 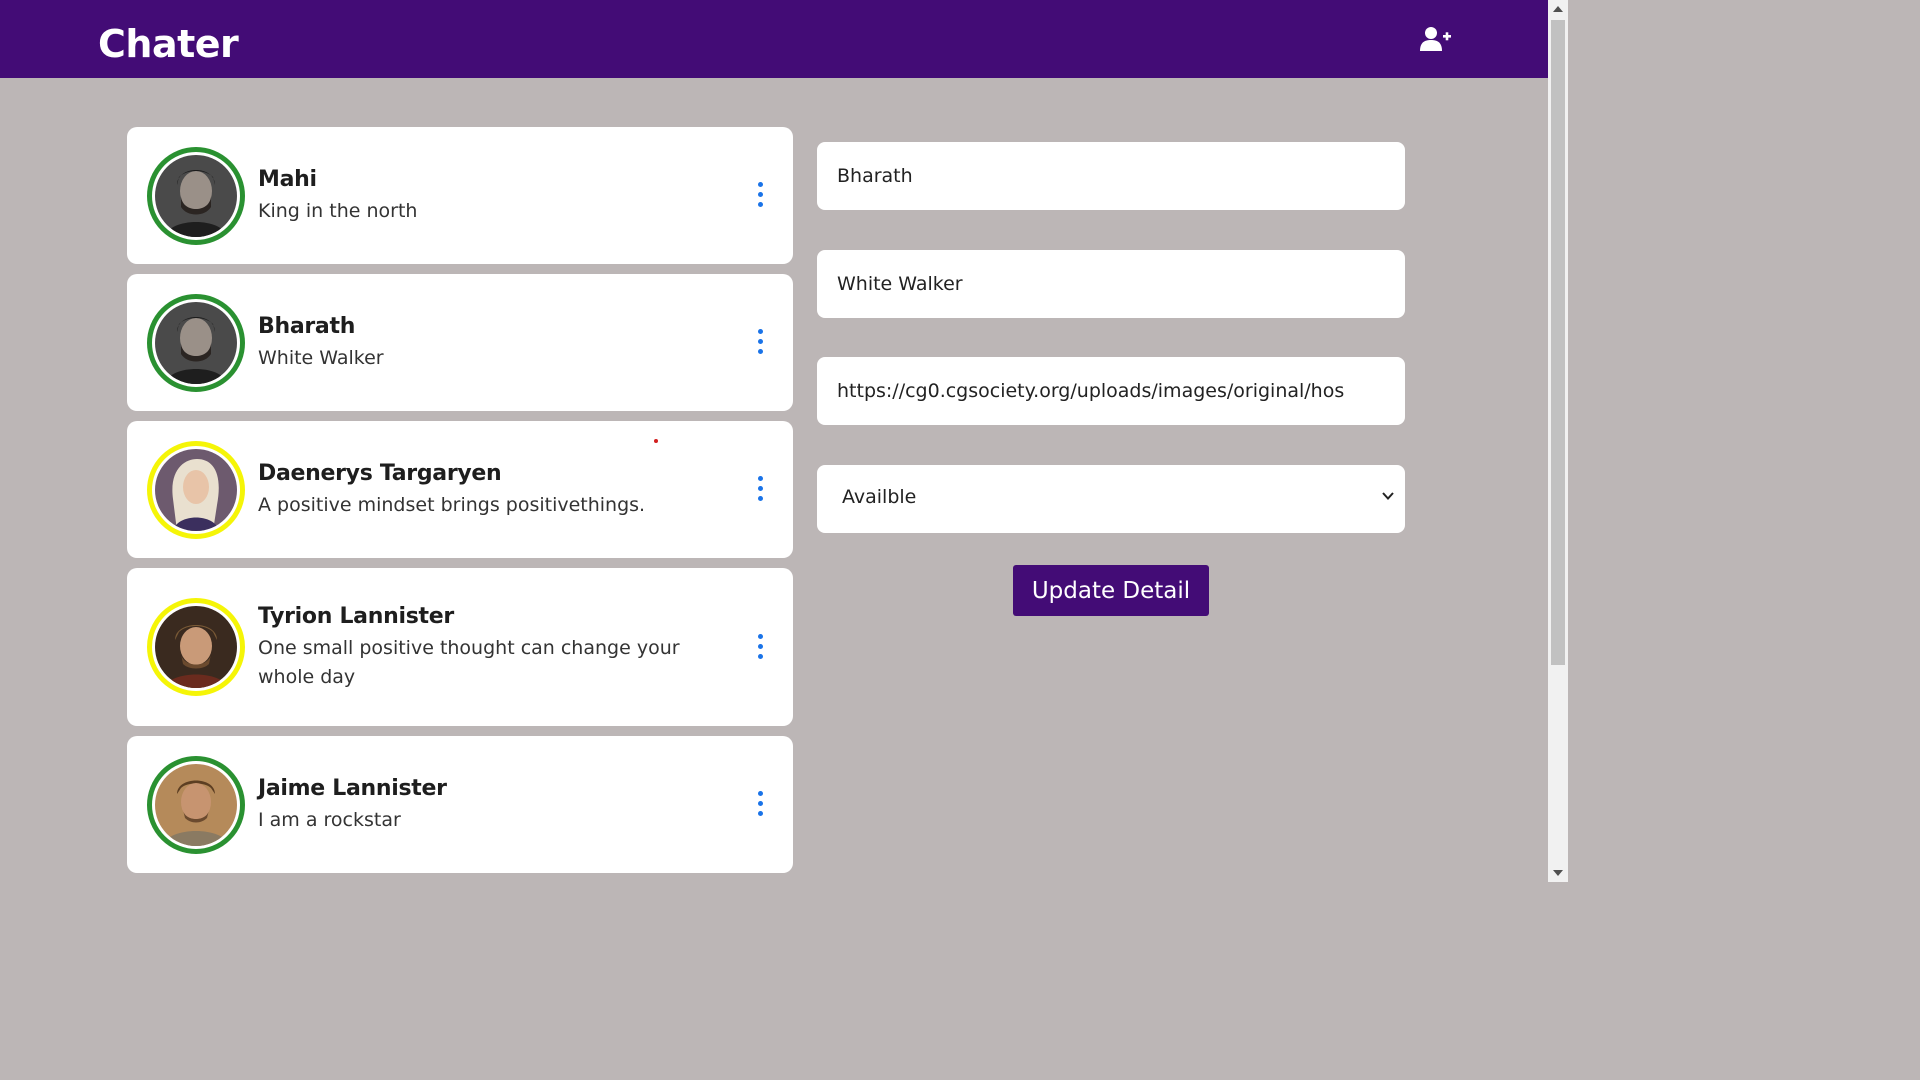 What do you see at coordinates (774, 39) in the screenshot?
I see `app-header: Chater` at bounding box center [774, 39].